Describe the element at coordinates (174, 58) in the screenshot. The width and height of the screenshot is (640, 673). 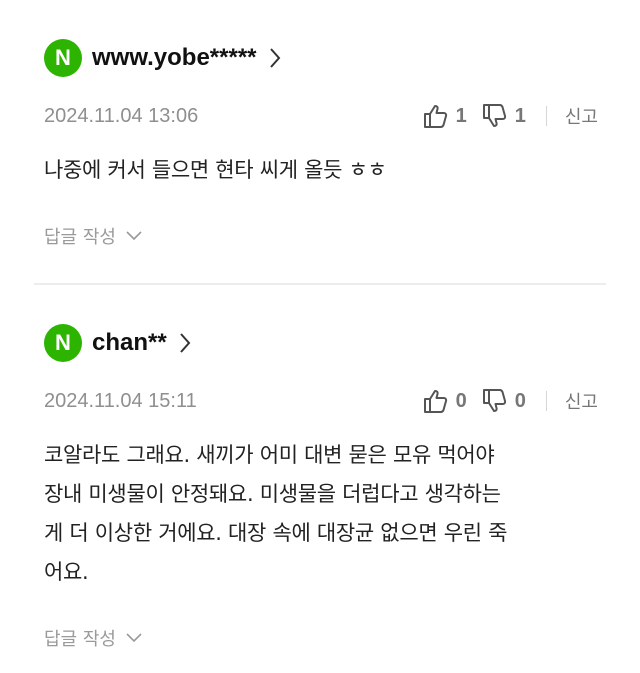
I see `comment-username: www.yobe*****` at that location.